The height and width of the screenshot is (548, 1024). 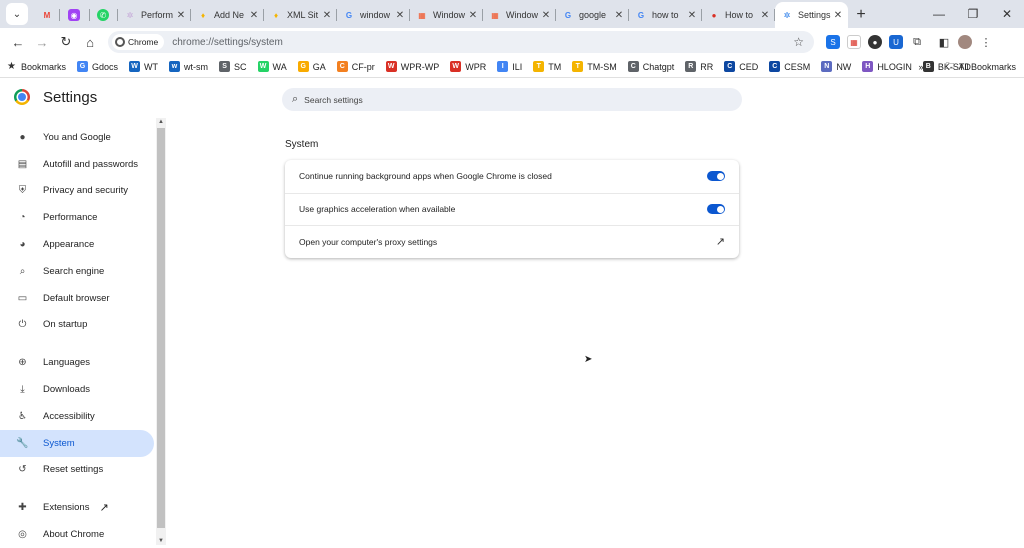 I want to click on bookmarks-overflow-icon: », so click(x=920, y=67).